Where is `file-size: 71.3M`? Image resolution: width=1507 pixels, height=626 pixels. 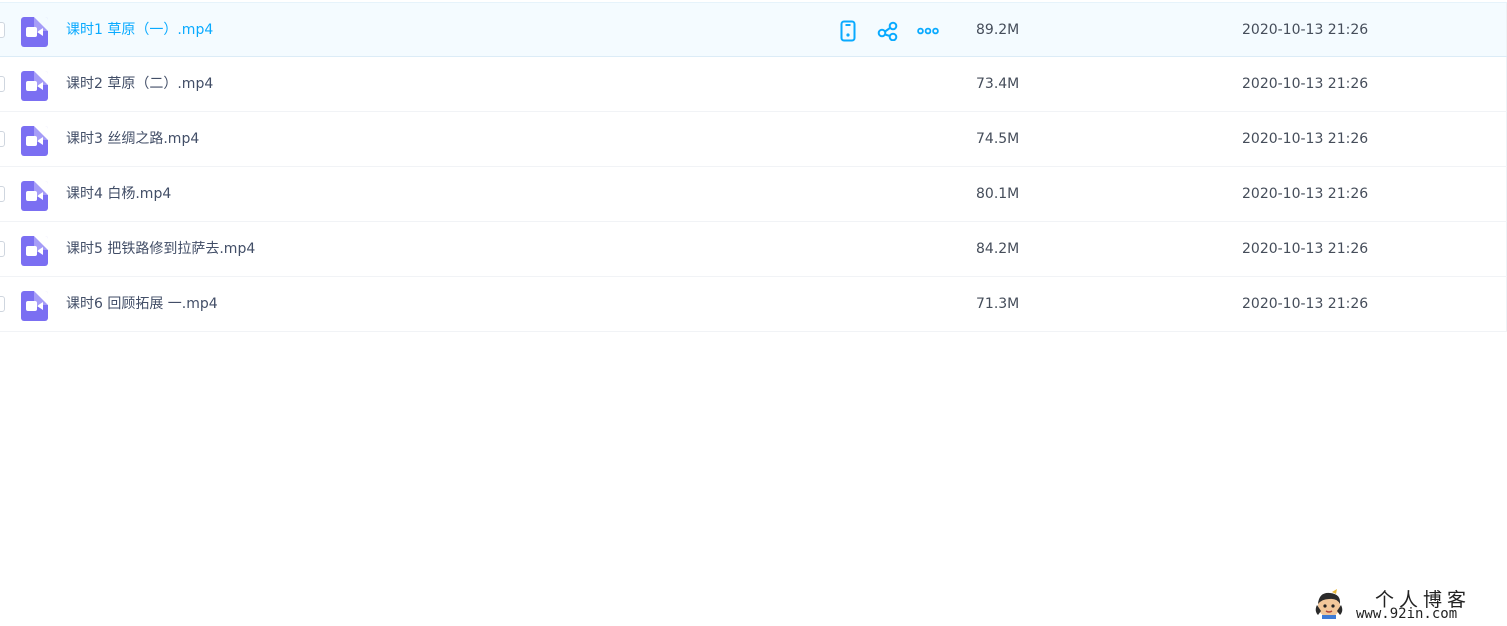 file-size: 71.3M is located at coordinates (998, 304).